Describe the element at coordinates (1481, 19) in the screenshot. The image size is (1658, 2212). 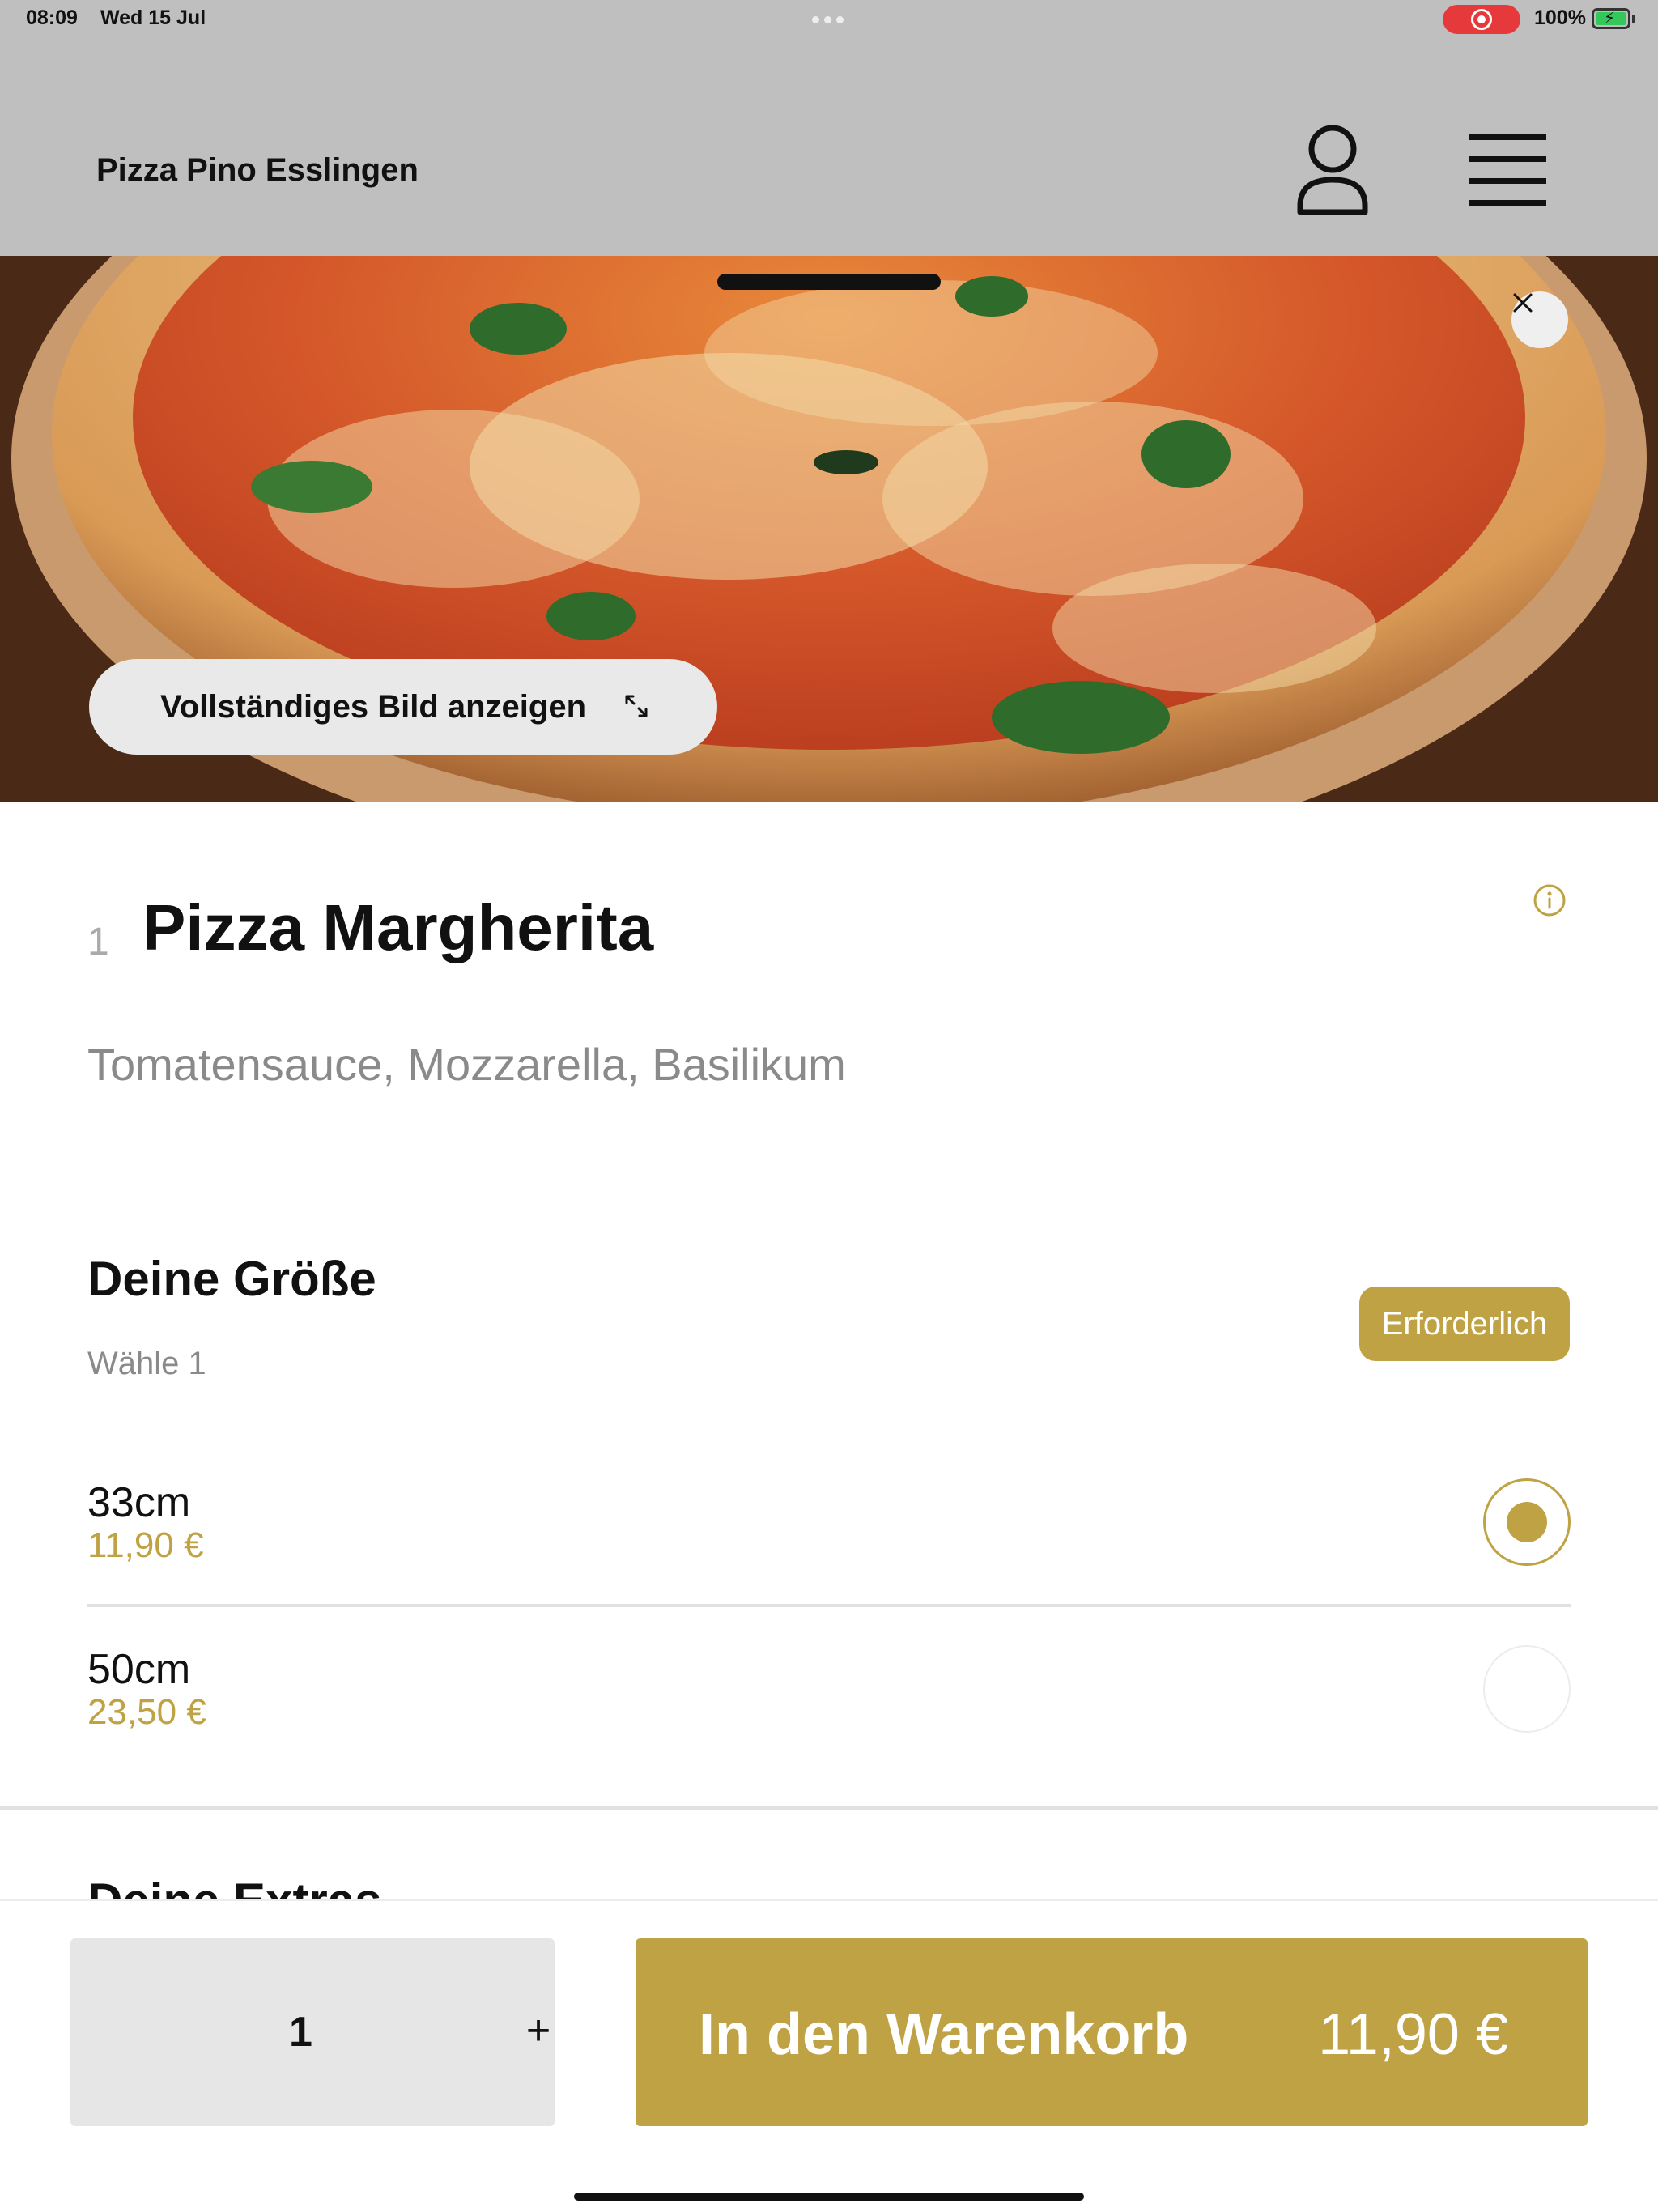
I see `screen-recording-icon` at that location.